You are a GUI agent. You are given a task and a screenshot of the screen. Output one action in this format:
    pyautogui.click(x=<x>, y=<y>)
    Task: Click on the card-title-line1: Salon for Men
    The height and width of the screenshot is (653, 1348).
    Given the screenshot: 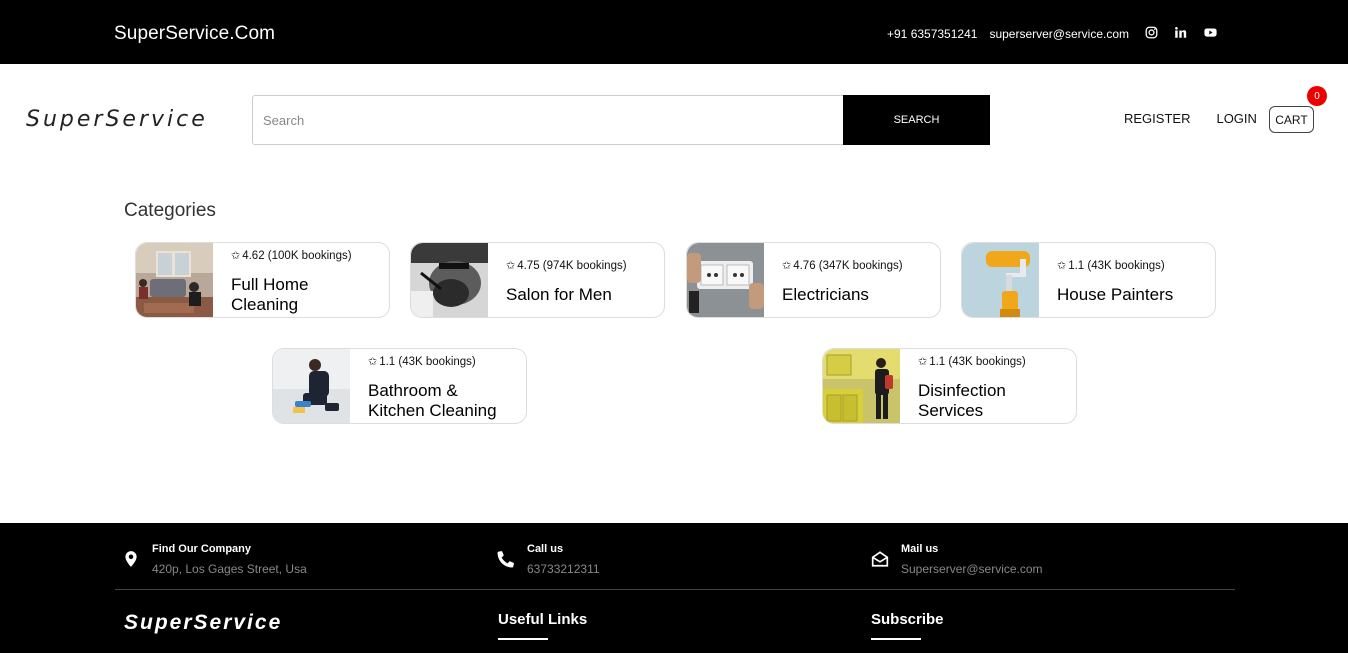 What is the action you would take?
    pyautogui.click(x=559, y=294)
    